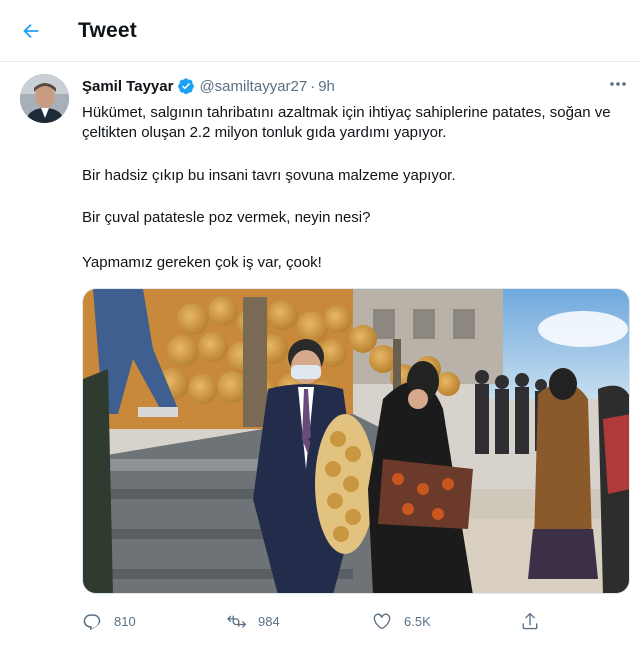 This screenshot has width=640, height=647. I want to click on author-display-name: Şamil Tayyar, so click(127, 86).